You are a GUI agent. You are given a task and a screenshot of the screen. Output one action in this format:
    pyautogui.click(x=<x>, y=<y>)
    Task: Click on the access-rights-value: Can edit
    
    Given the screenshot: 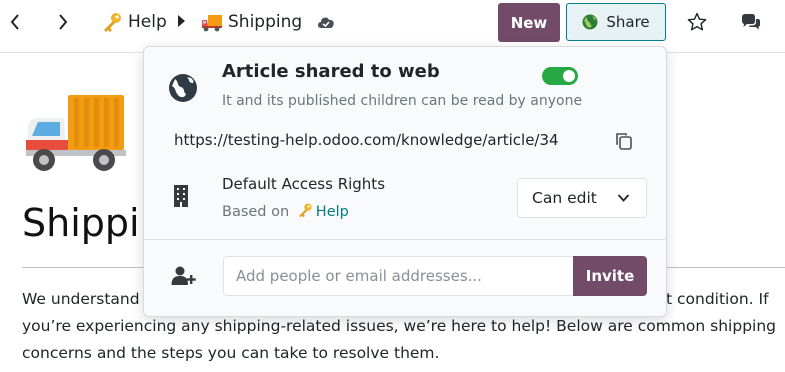 What is the action you would take?
    pyautogui.click(x=564, y=198)
    